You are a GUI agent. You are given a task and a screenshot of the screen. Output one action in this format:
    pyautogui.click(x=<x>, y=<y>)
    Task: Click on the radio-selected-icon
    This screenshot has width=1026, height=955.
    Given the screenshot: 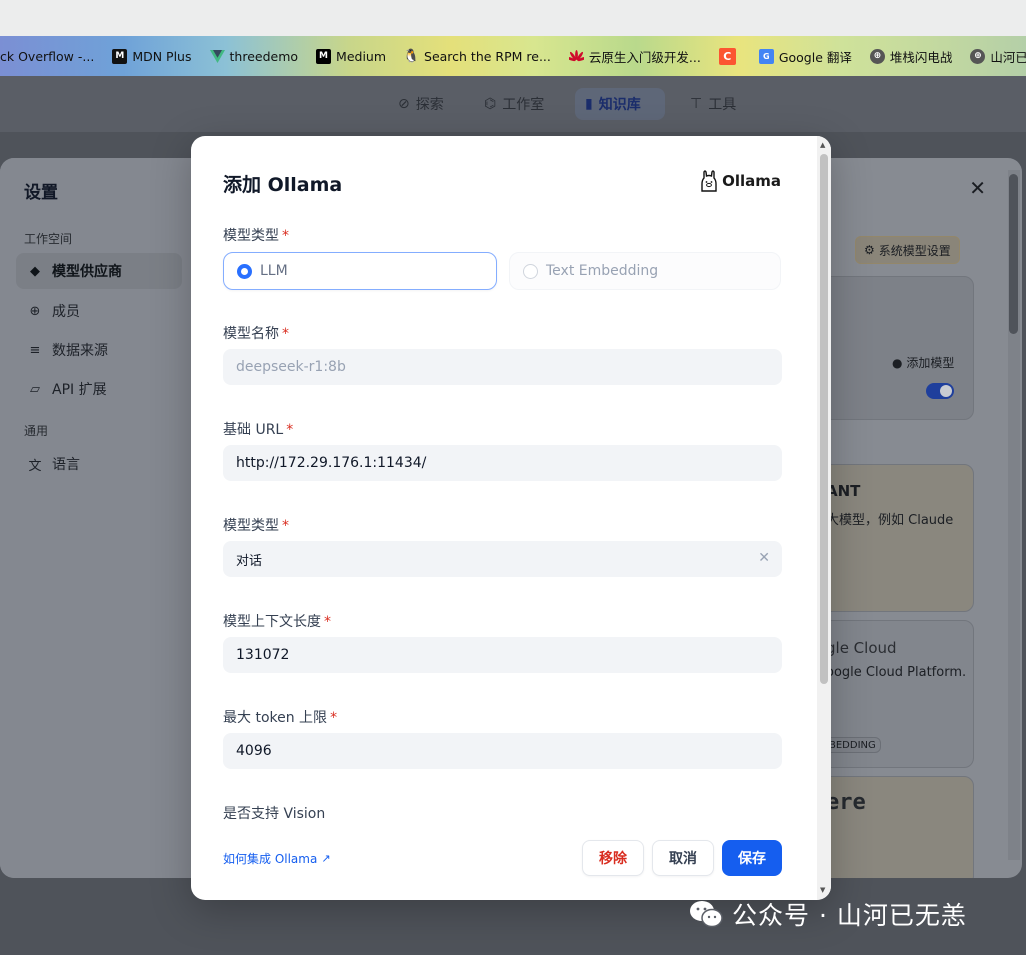 What is the action you would take?
    pyautogui.click(x=244, y=271)
    